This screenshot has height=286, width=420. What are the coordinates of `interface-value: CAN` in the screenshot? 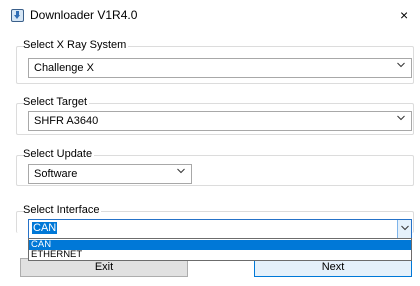 It's located at (45, 228).